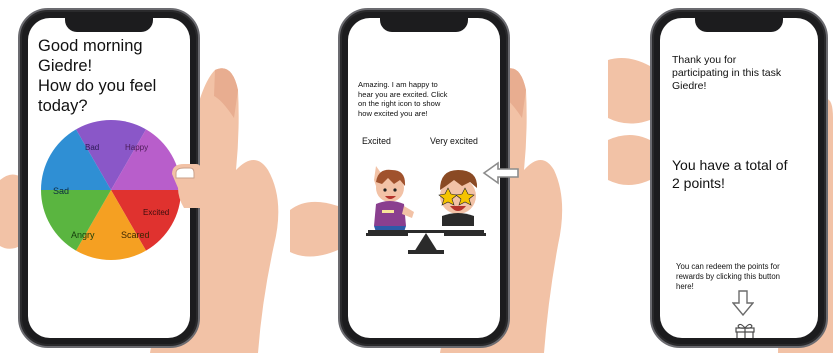 The image size is (833, 353). What do you see at coordinates (399, 104) in the screenshot?
I see `message-line: on the right icon to show` at bounding box center [399, 104].